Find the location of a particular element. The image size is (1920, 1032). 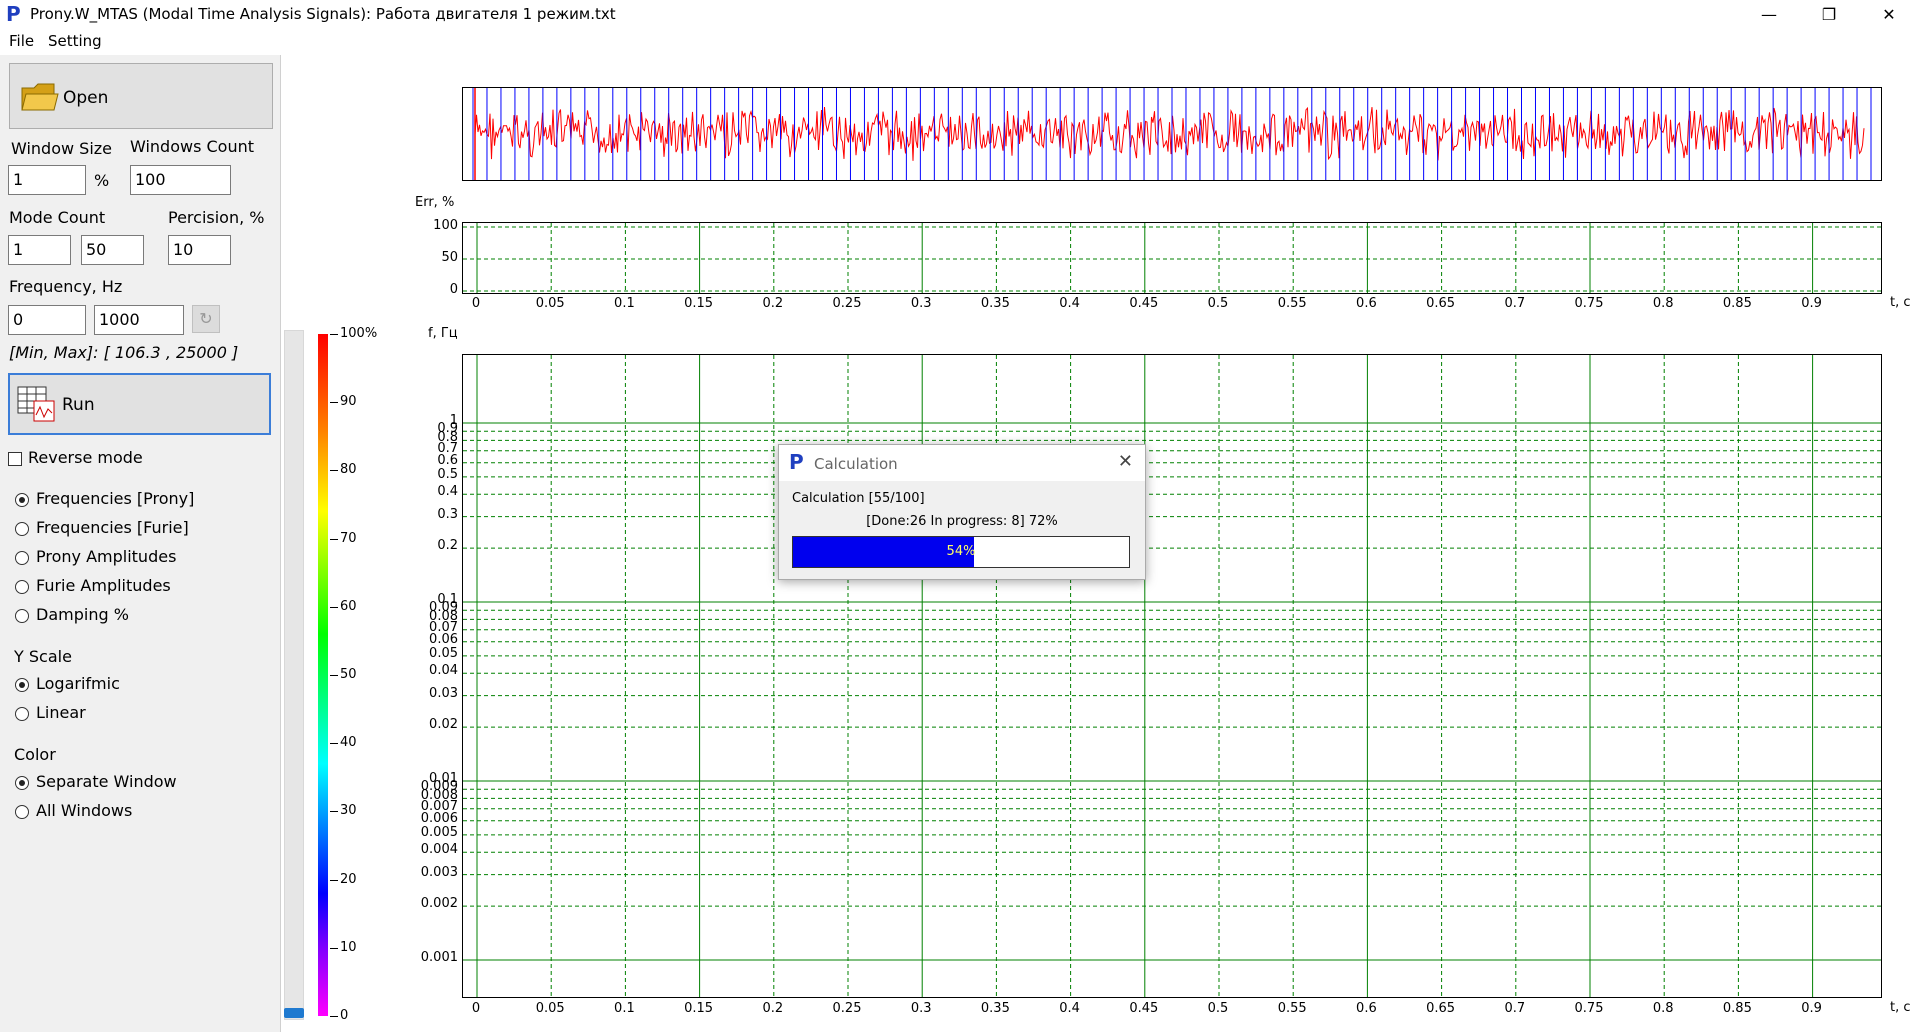

error-plot is located at coordinates (1172, 258).